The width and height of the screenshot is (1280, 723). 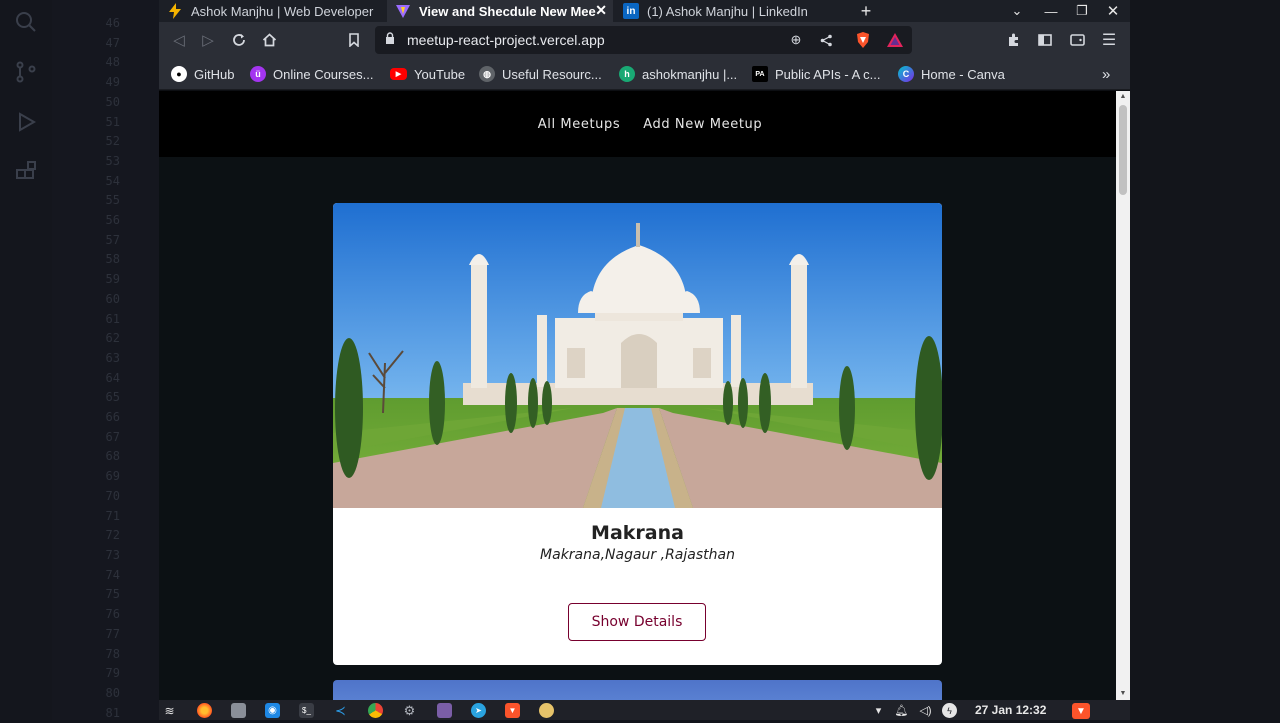 I want to click on home-icon, so click(x=269, y=40).